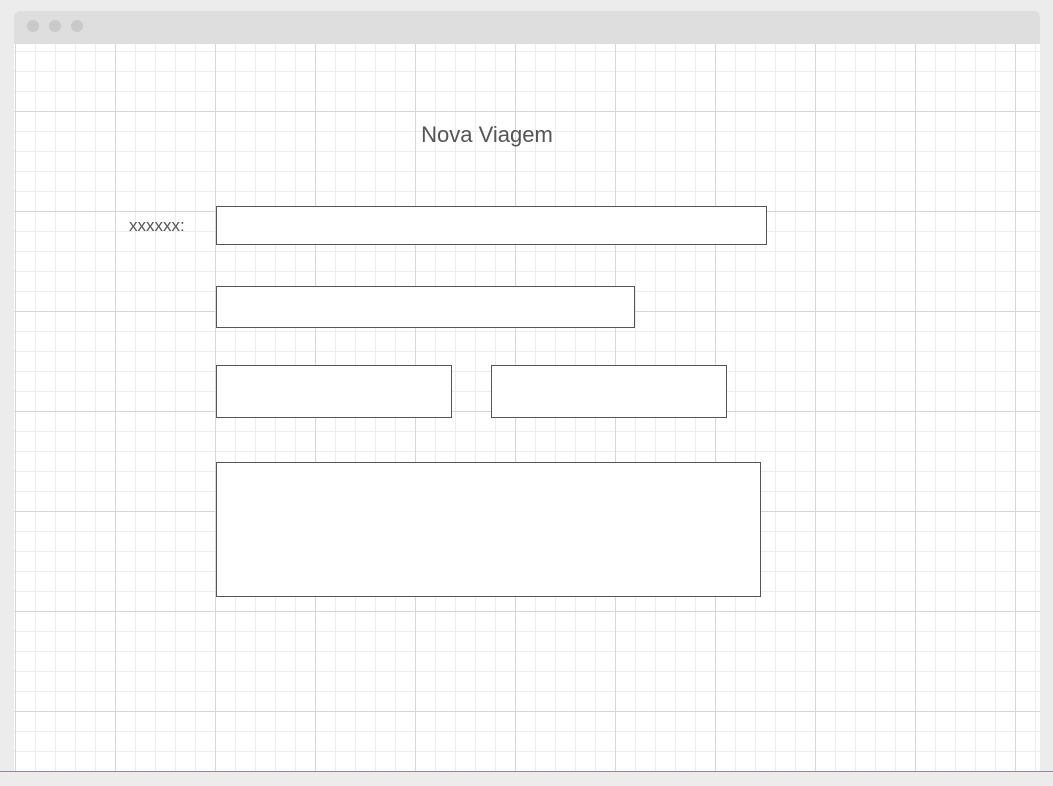 The width and height of the screenshot is (1053, 786). What do you see at coordinates (425, 307) in the screenshot?
I see `secondary-text-input` at bounding box center [425, 307].